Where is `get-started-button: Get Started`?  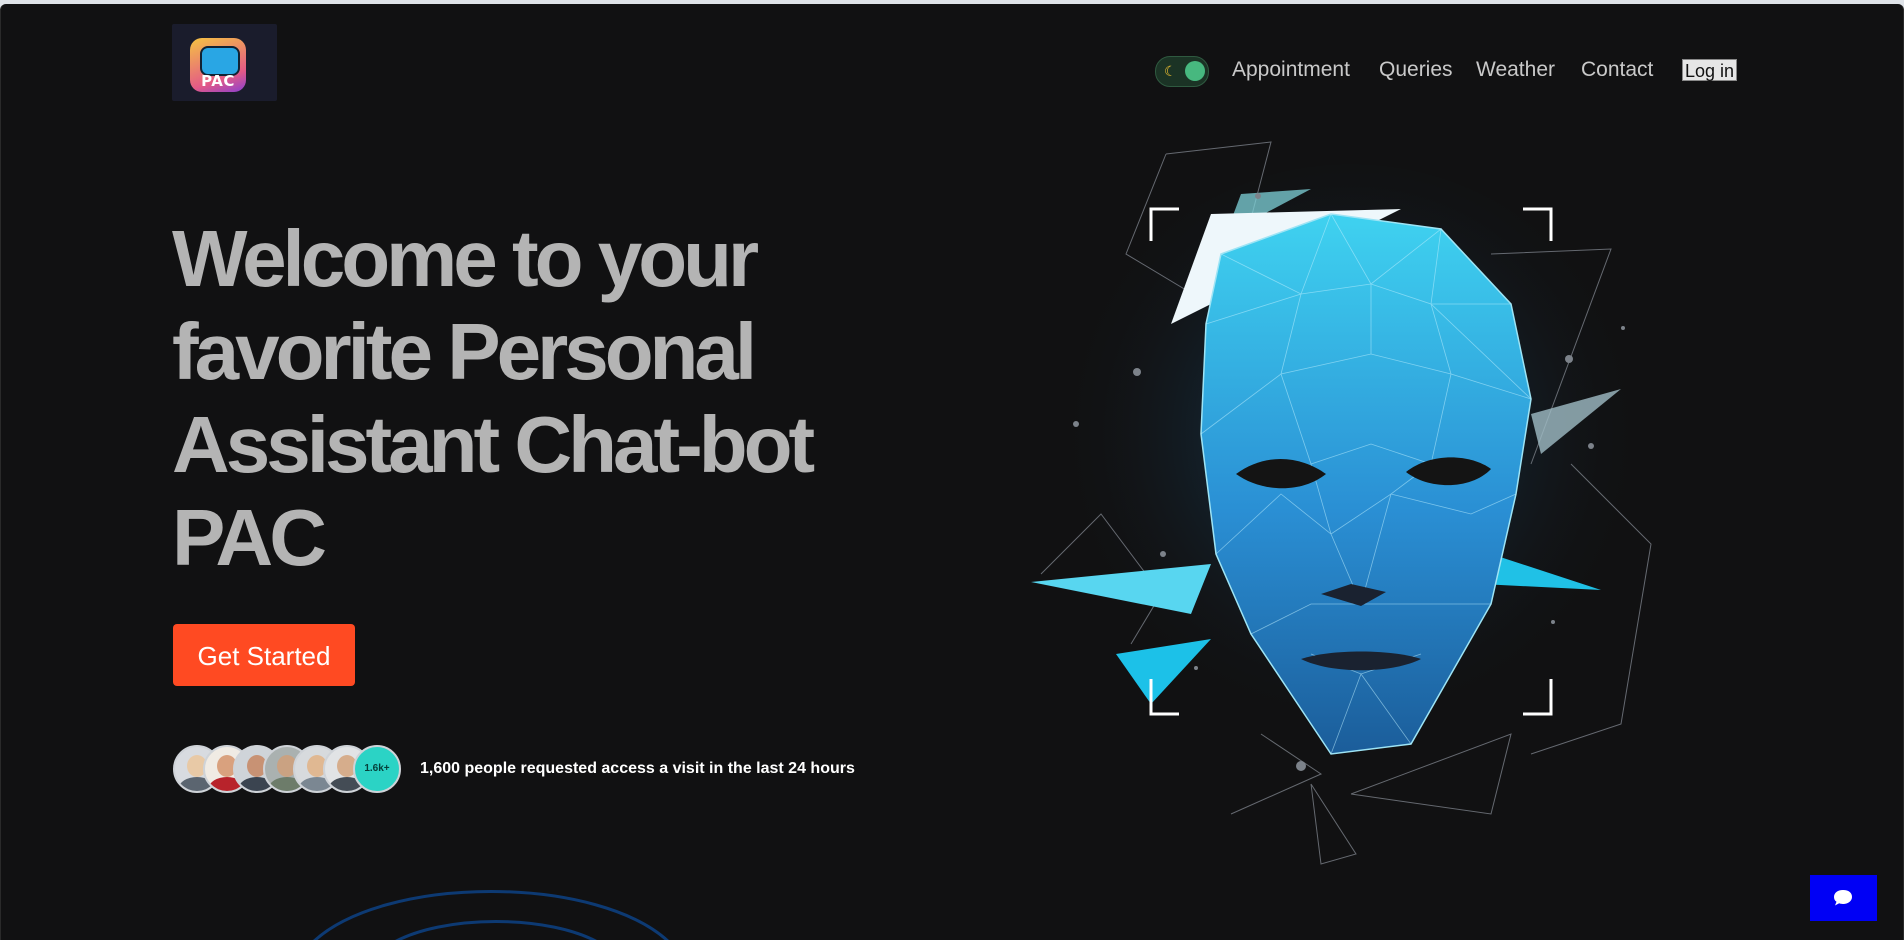 get-started-button: Get Started is located at coordinates (264, 655).